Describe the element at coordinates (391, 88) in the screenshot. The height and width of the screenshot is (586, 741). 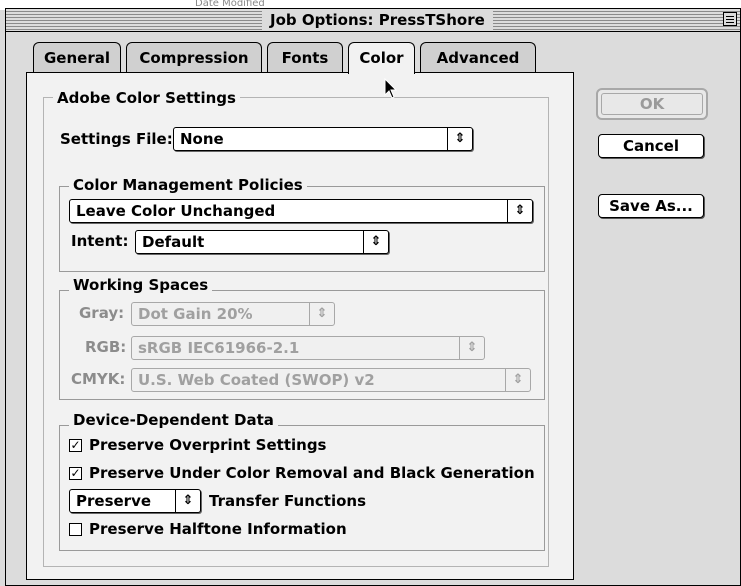
I see `mouse-pointer-icon` at that location.